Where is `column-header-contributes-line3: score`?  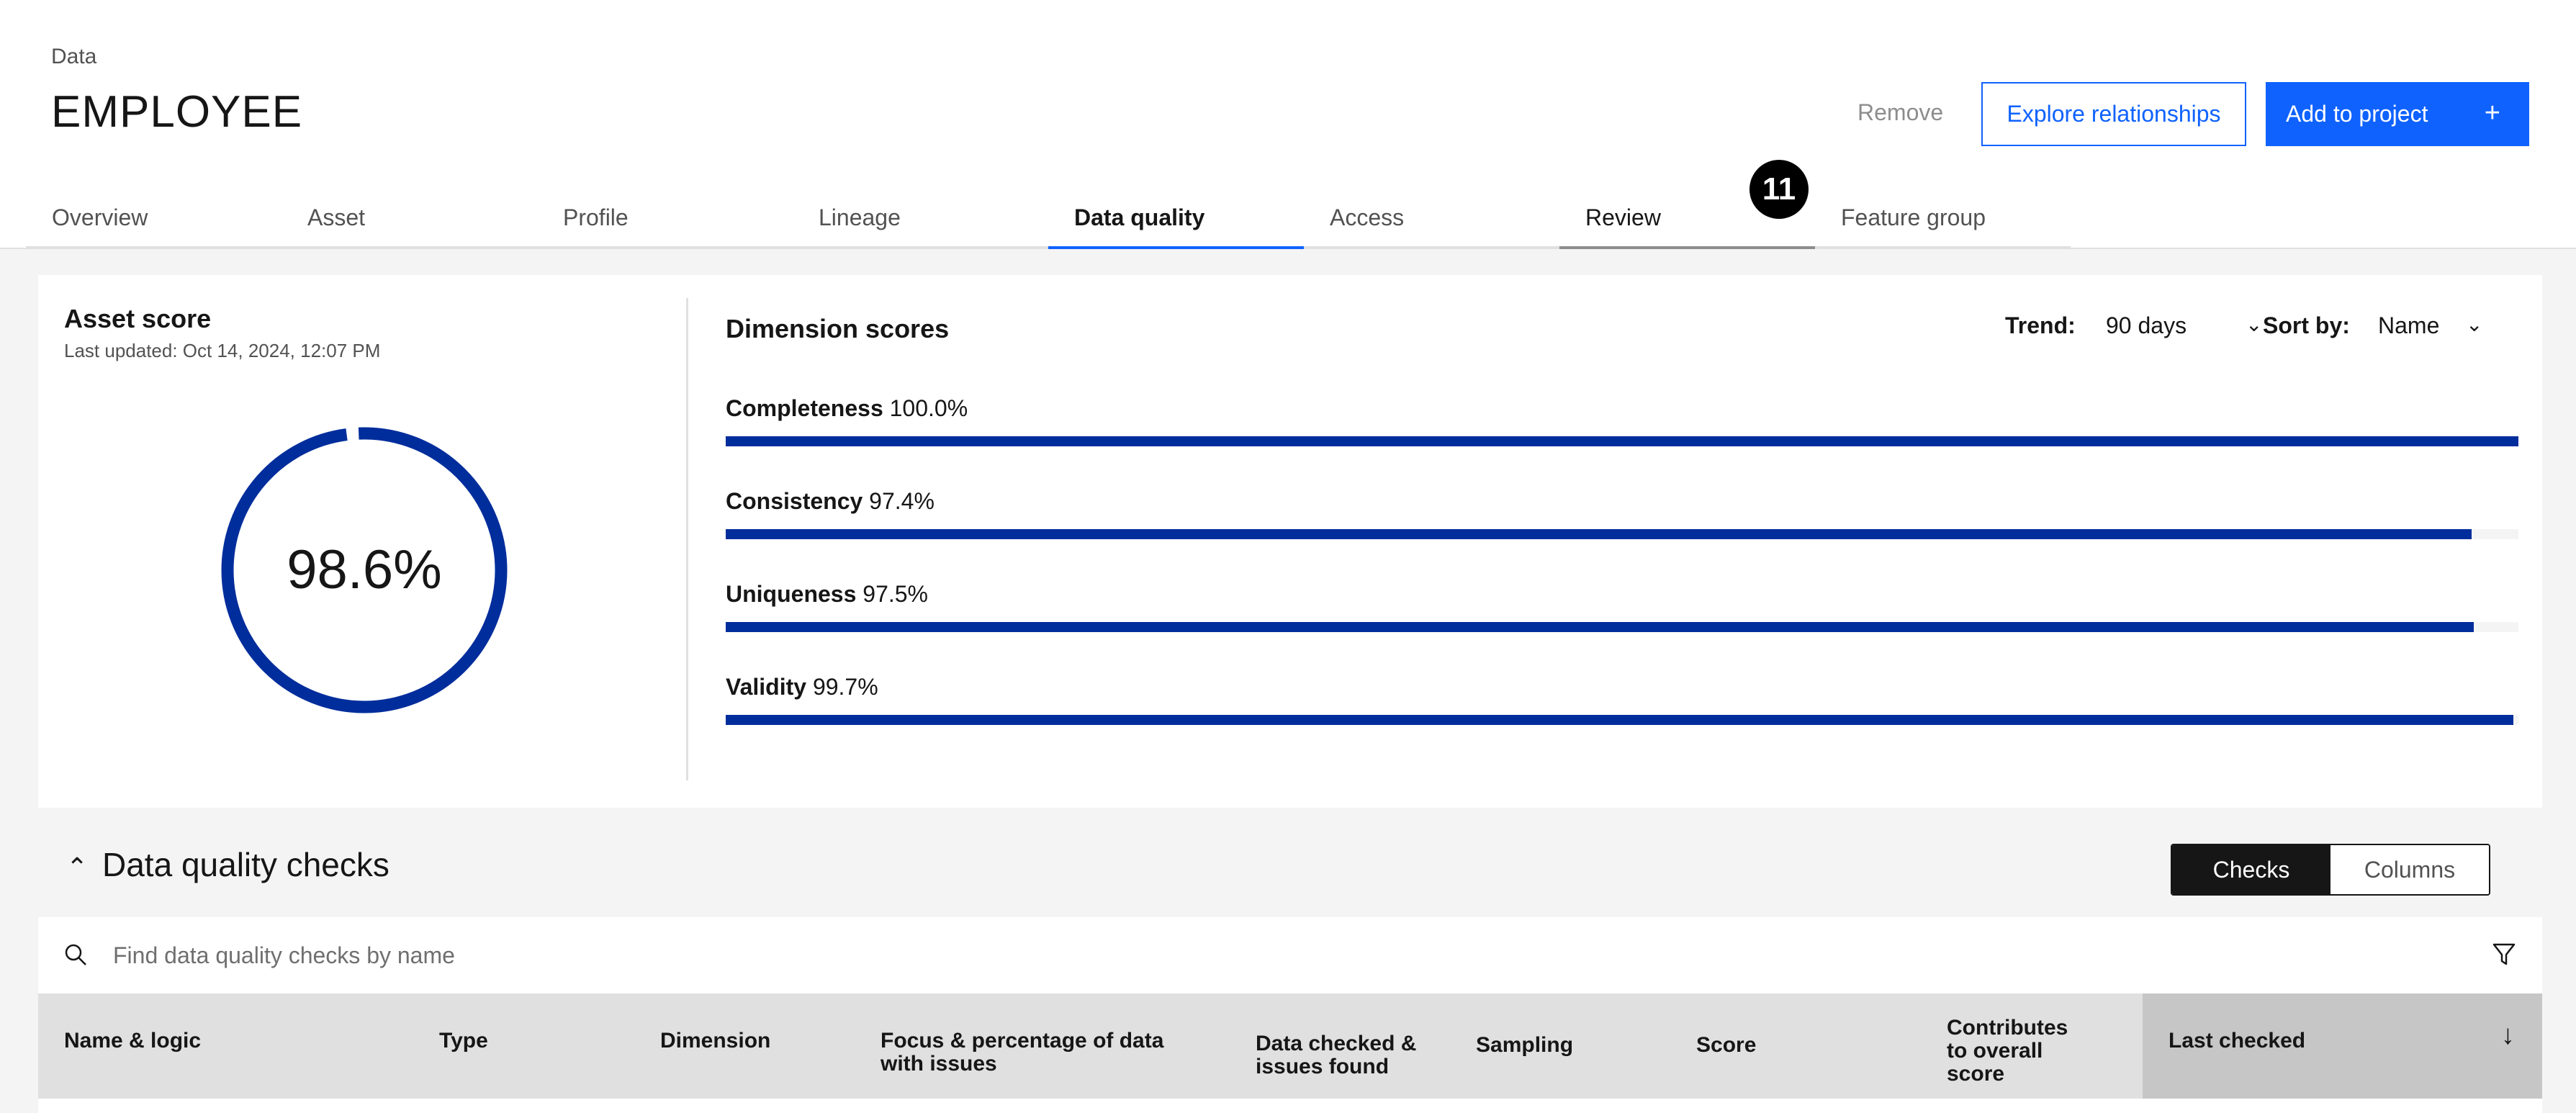
column-header-contributes-line3: score is located at coordinates (1976, 1074).